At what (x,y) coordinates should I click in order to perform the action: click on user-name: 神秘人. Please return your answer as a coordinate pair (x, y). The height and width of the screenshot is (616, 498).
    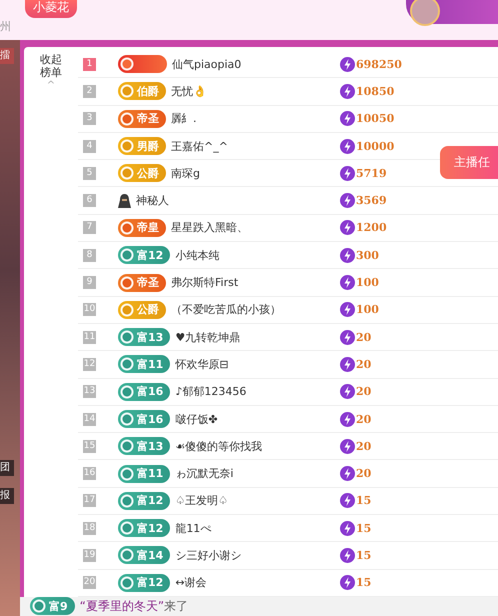
    Looking at the image, I should click on (152, 200).